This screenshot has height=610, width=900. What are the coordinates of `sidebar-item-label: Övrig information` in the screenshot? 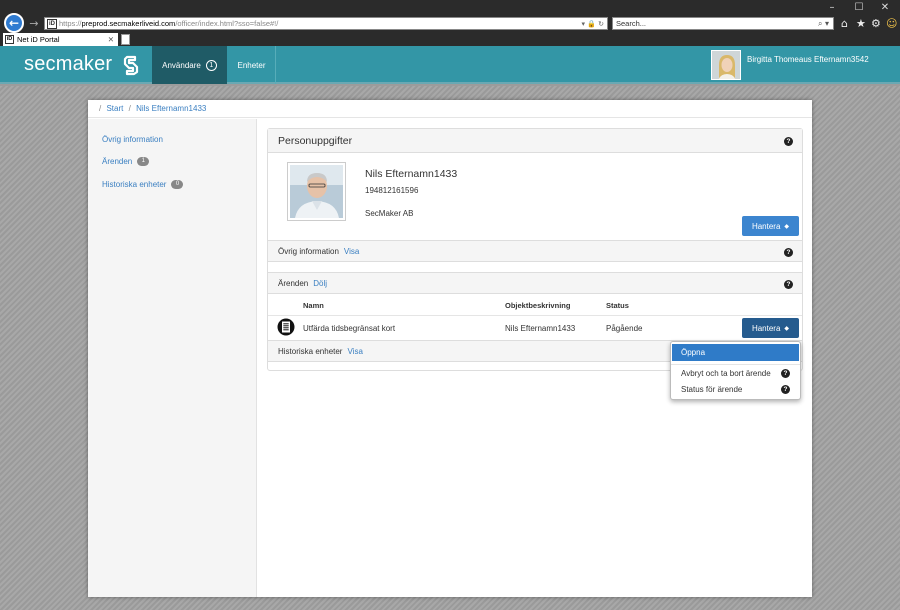 It's located at (132, 139).